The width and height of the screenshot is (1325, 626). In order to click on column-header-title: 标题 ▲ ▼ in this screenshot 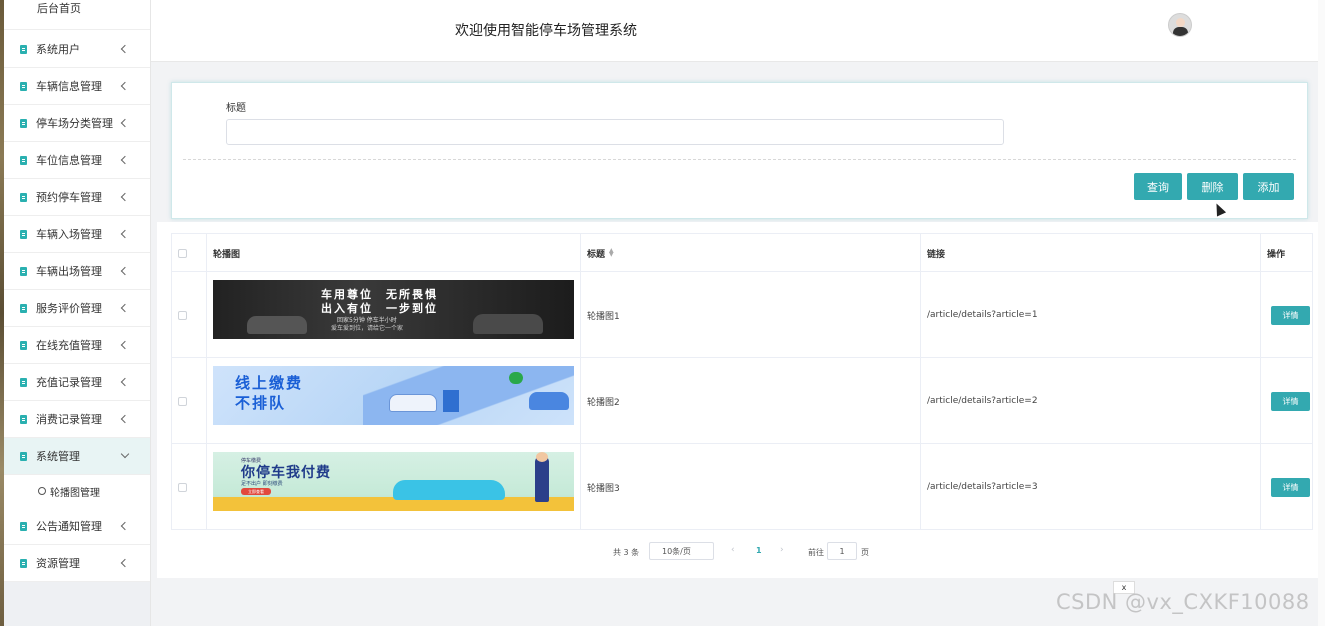, I will do `click(751, 253)`.